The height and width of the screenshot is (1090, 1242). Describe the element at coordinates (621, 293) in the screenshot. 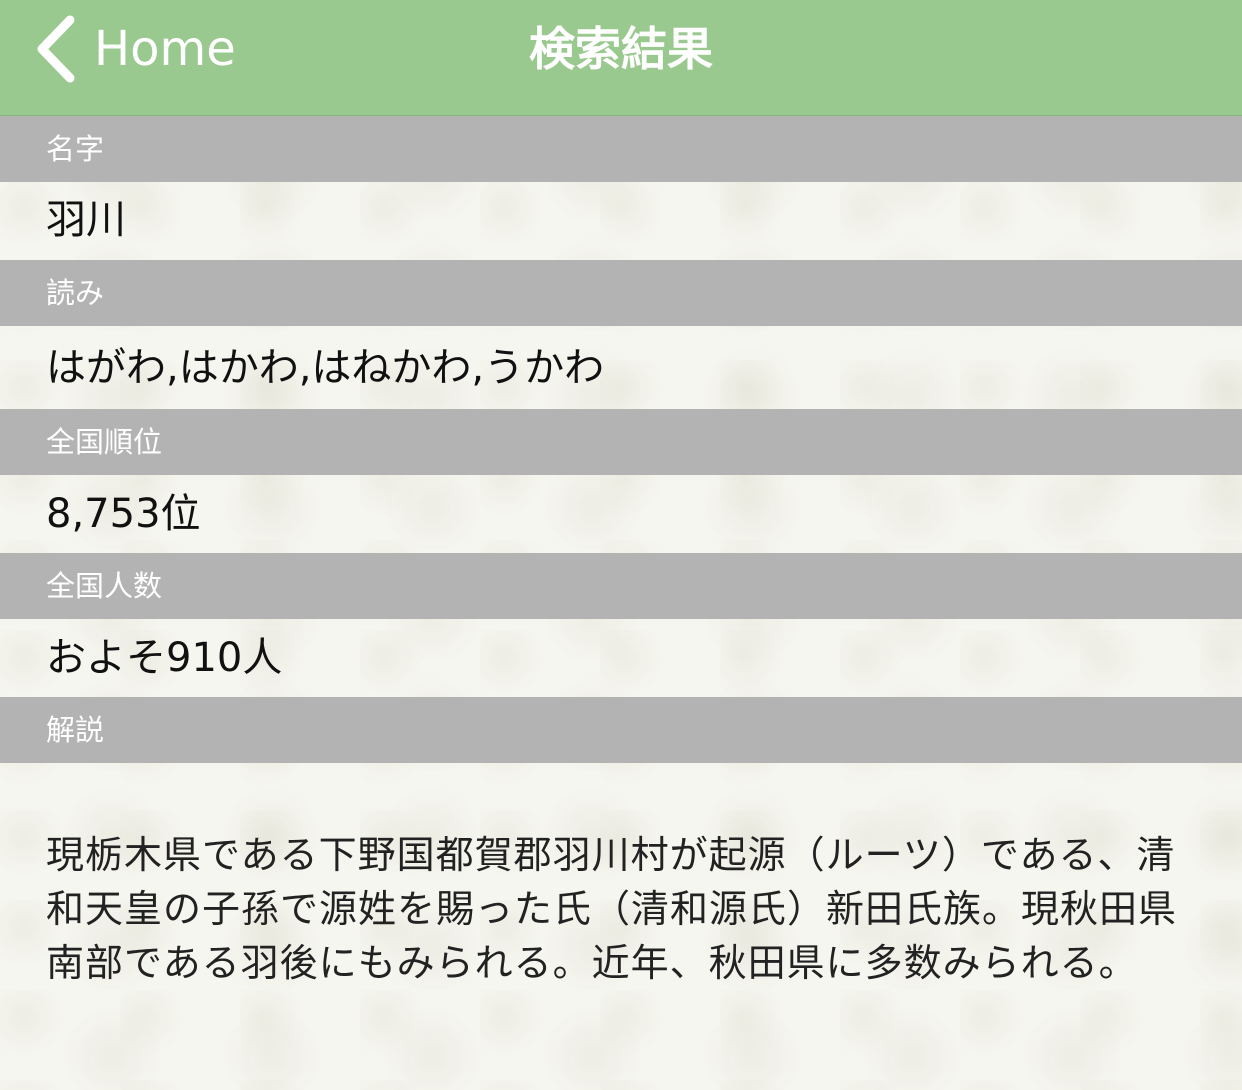

I see `section-header-reading: 読み` at that location.